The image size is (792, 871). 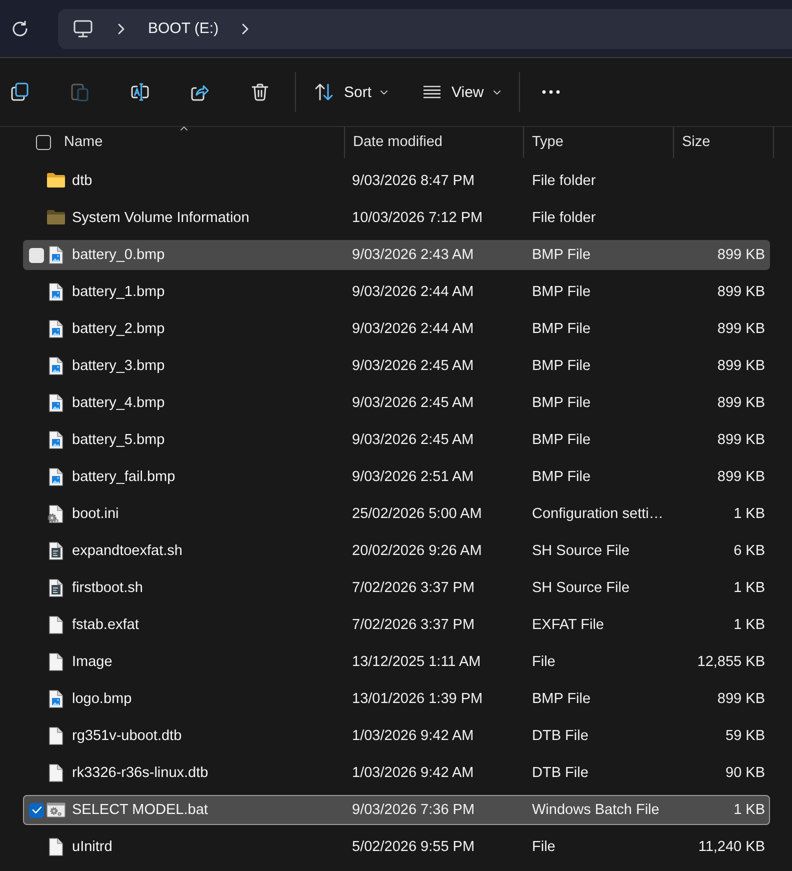 I want to click on file-row: battery_0.bmp 9/03/2026 2:43 AM BMP File 899 KB, so click(x=396, y=255).